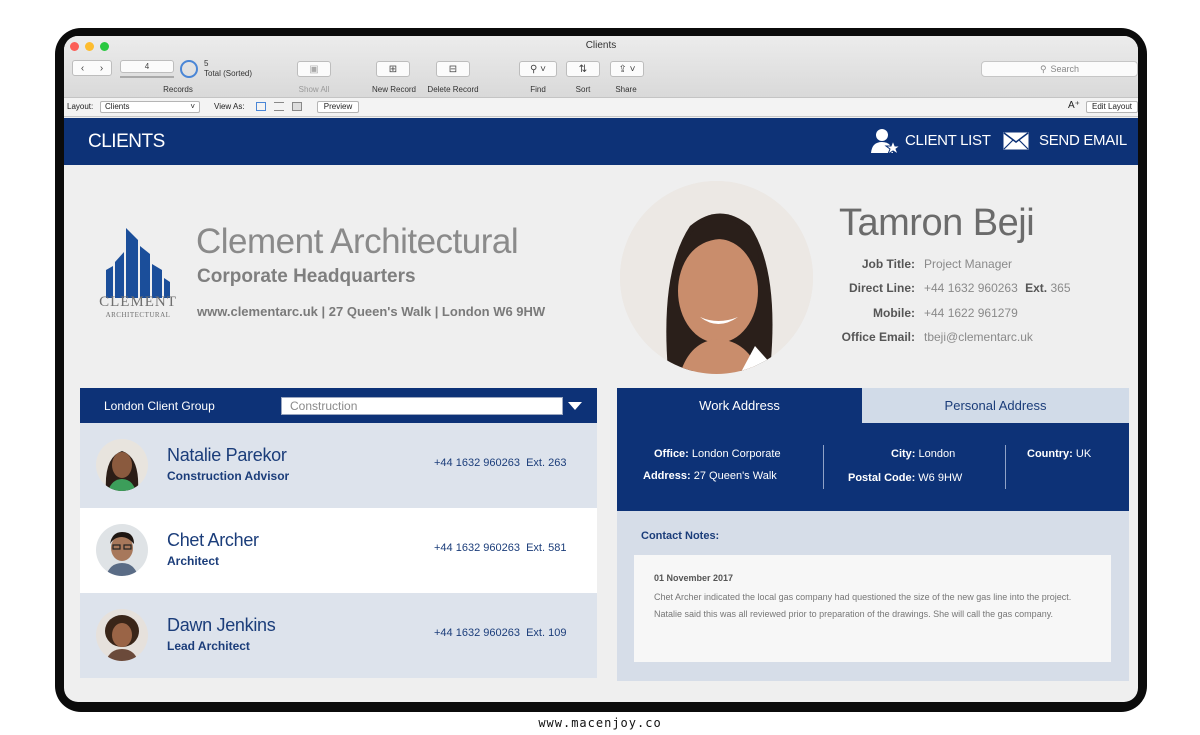 The image size is (1200, 735). Describe the element at coordinates (297, 106) in the screenshot. I see `table-view-icon` at that location.